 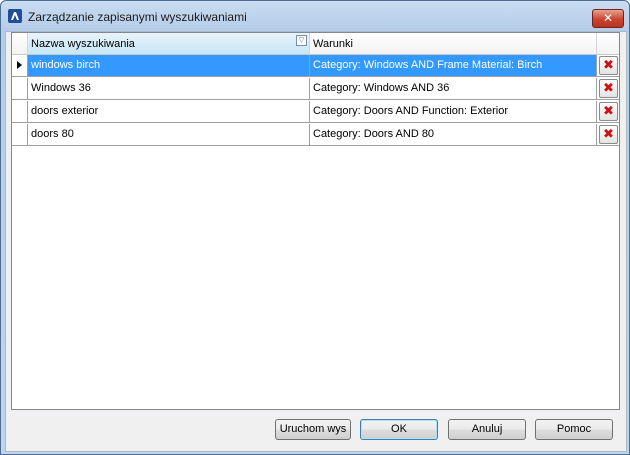 I want to click on title-bar: Zarządzanie zapisanymi wyszukiwaniami ✕, so click(x=315, y=16).